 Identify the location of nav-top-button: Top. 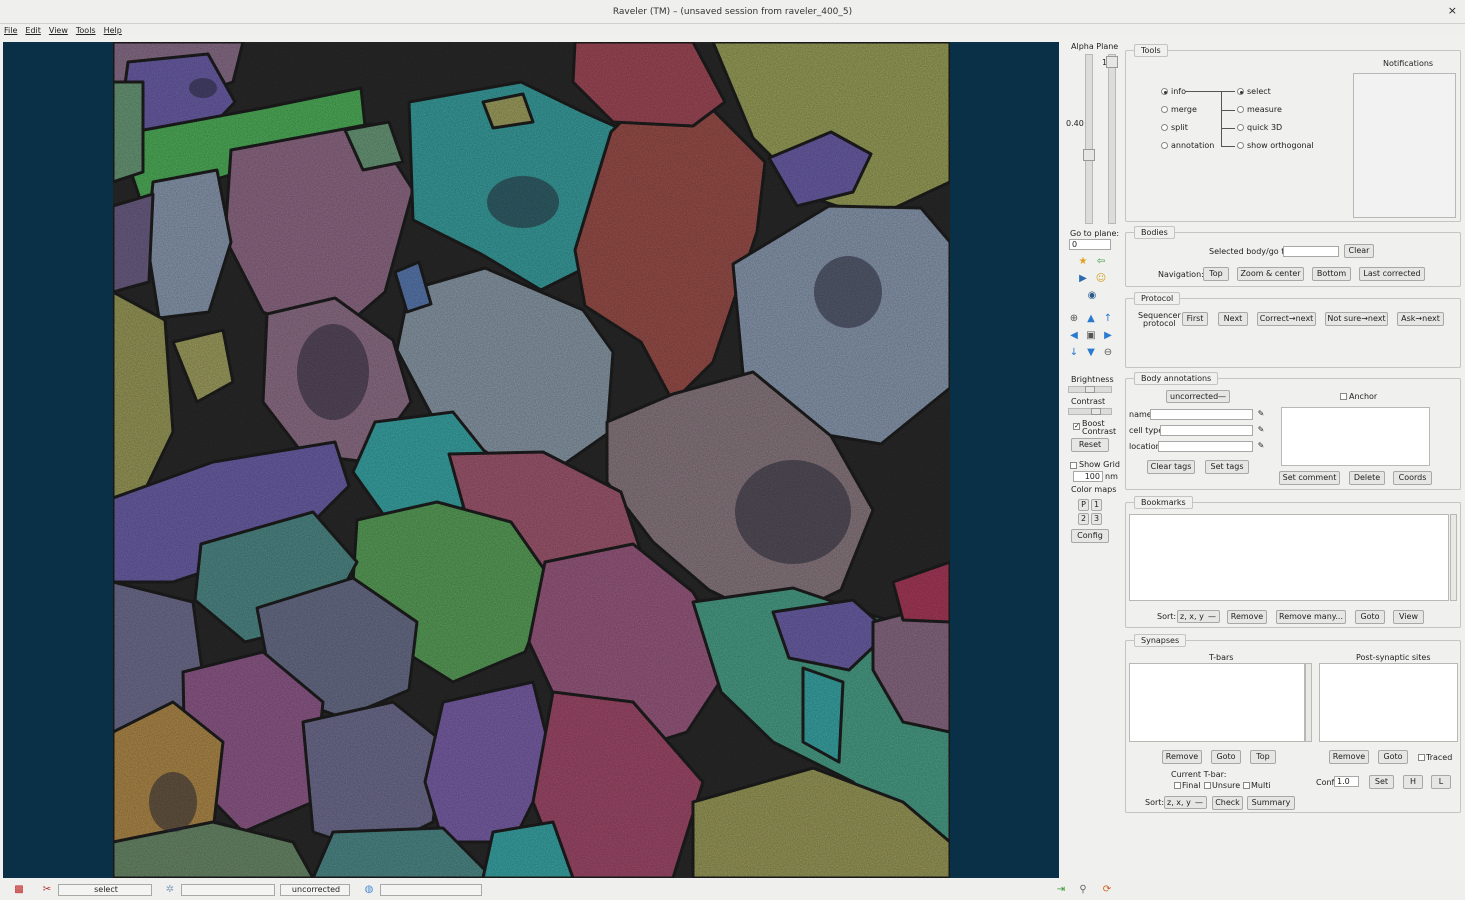
(1216, 274).